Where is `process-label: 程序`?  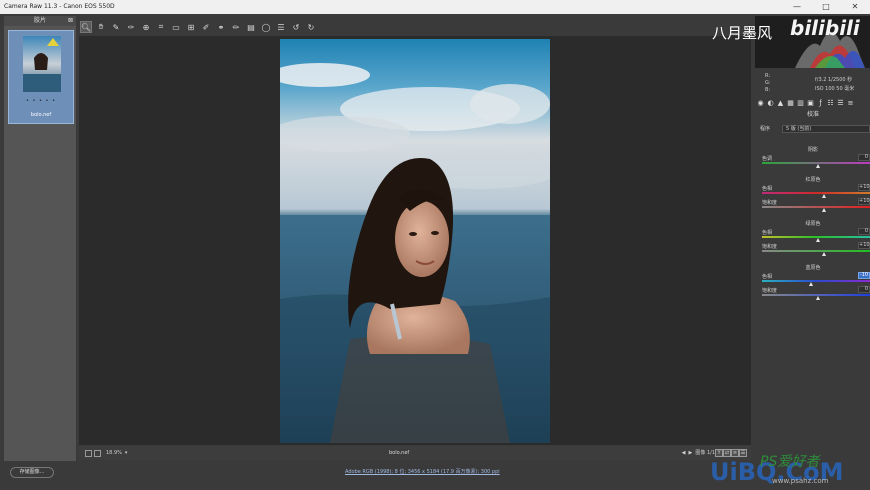 process-label: 程序 is located at coordinates (765, 129).